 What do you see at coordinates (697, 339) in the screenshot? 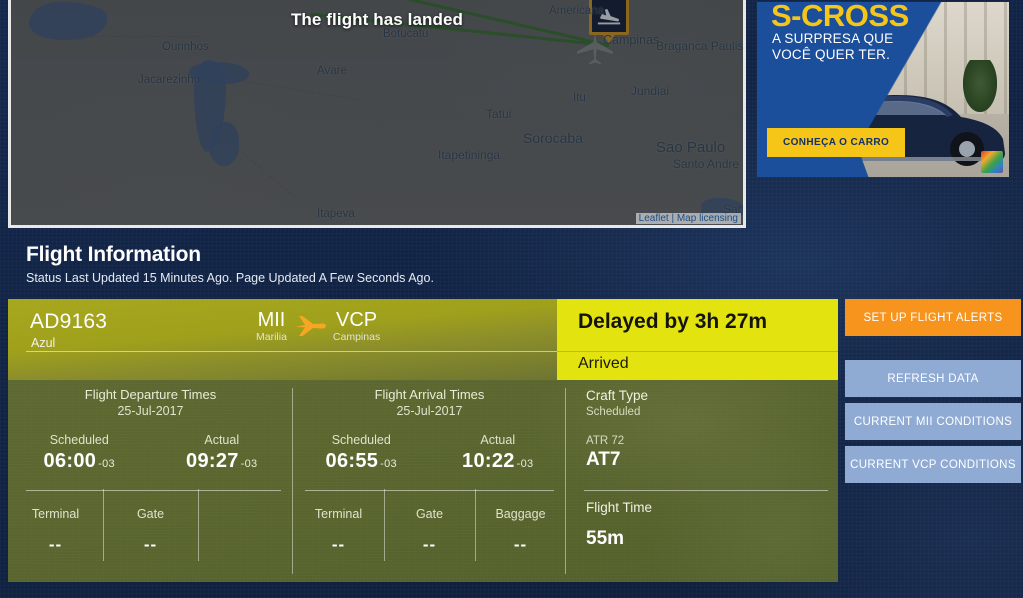
I see `flight-status-block: Delayed by 3h 27m Arrived` at bounding box center [697, 339].